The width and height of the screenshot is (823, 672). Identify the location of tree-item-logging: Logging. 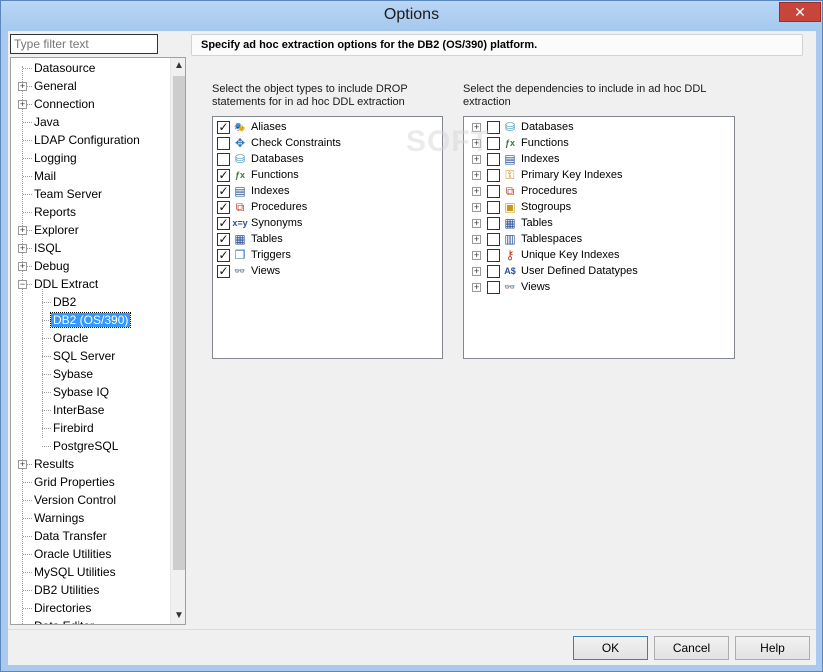
(55, 158).